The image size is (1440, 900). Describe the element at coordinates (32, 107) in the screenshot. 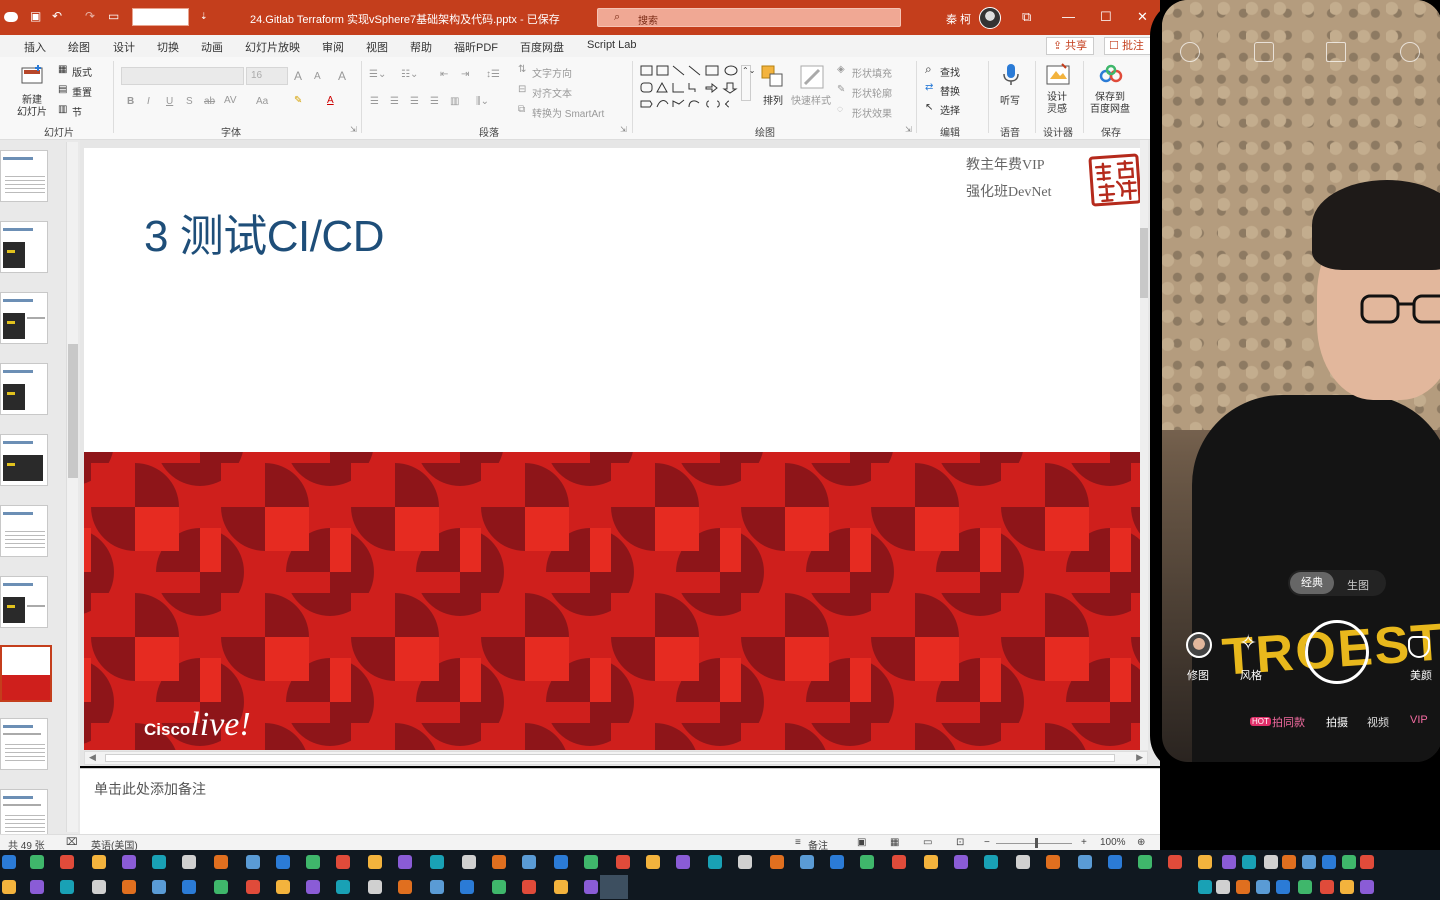

I see `new-slide-button: 新建 幻灯片` at that location.